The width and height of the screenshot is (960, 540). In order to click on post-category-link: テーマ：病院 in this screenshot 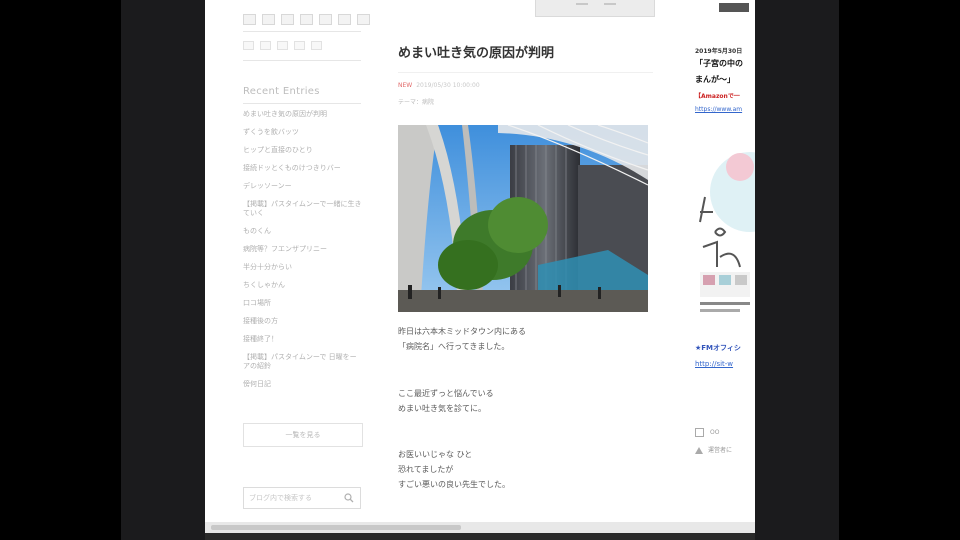, I will do `click(416, 101)`.